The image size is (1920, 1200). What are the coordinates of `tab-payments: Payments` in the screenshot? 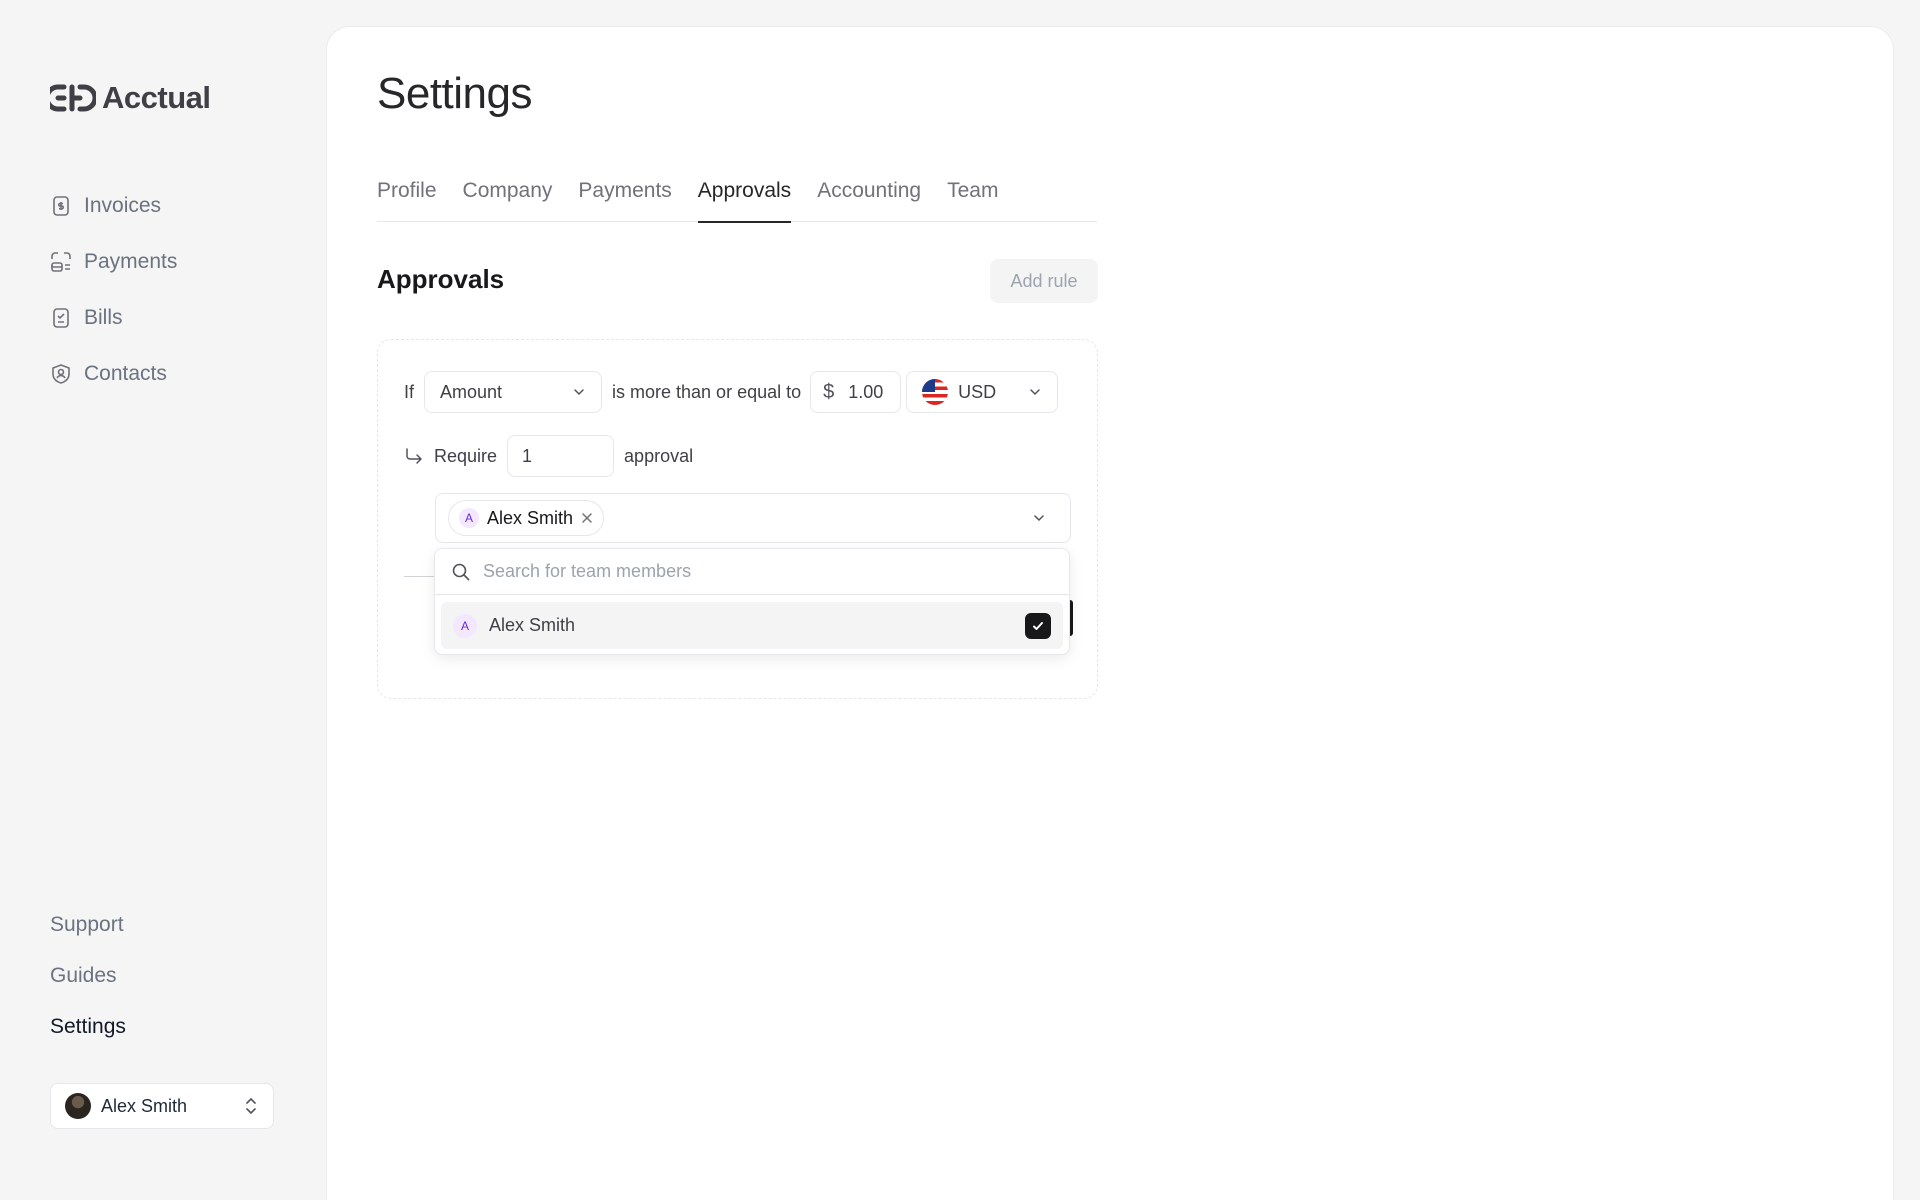 It's located at (624, 199).